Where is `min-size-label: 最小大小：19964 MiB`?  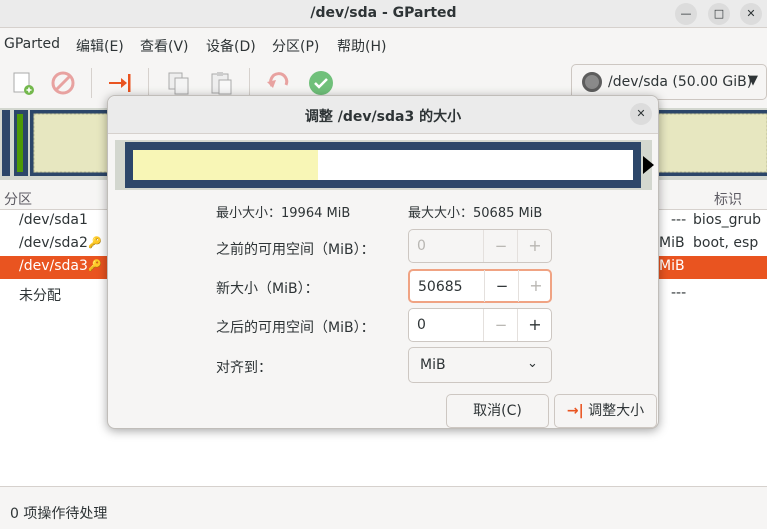 min-size-label: 最小大小：19964 MiB is located at coordinates (283, 213).